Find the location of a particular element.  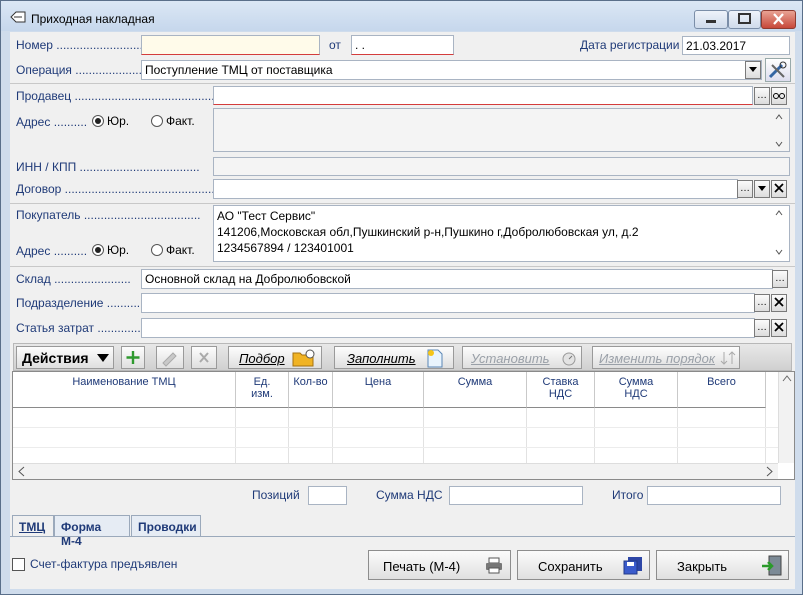

set-label: Установить is located at coordinates (510, 358).